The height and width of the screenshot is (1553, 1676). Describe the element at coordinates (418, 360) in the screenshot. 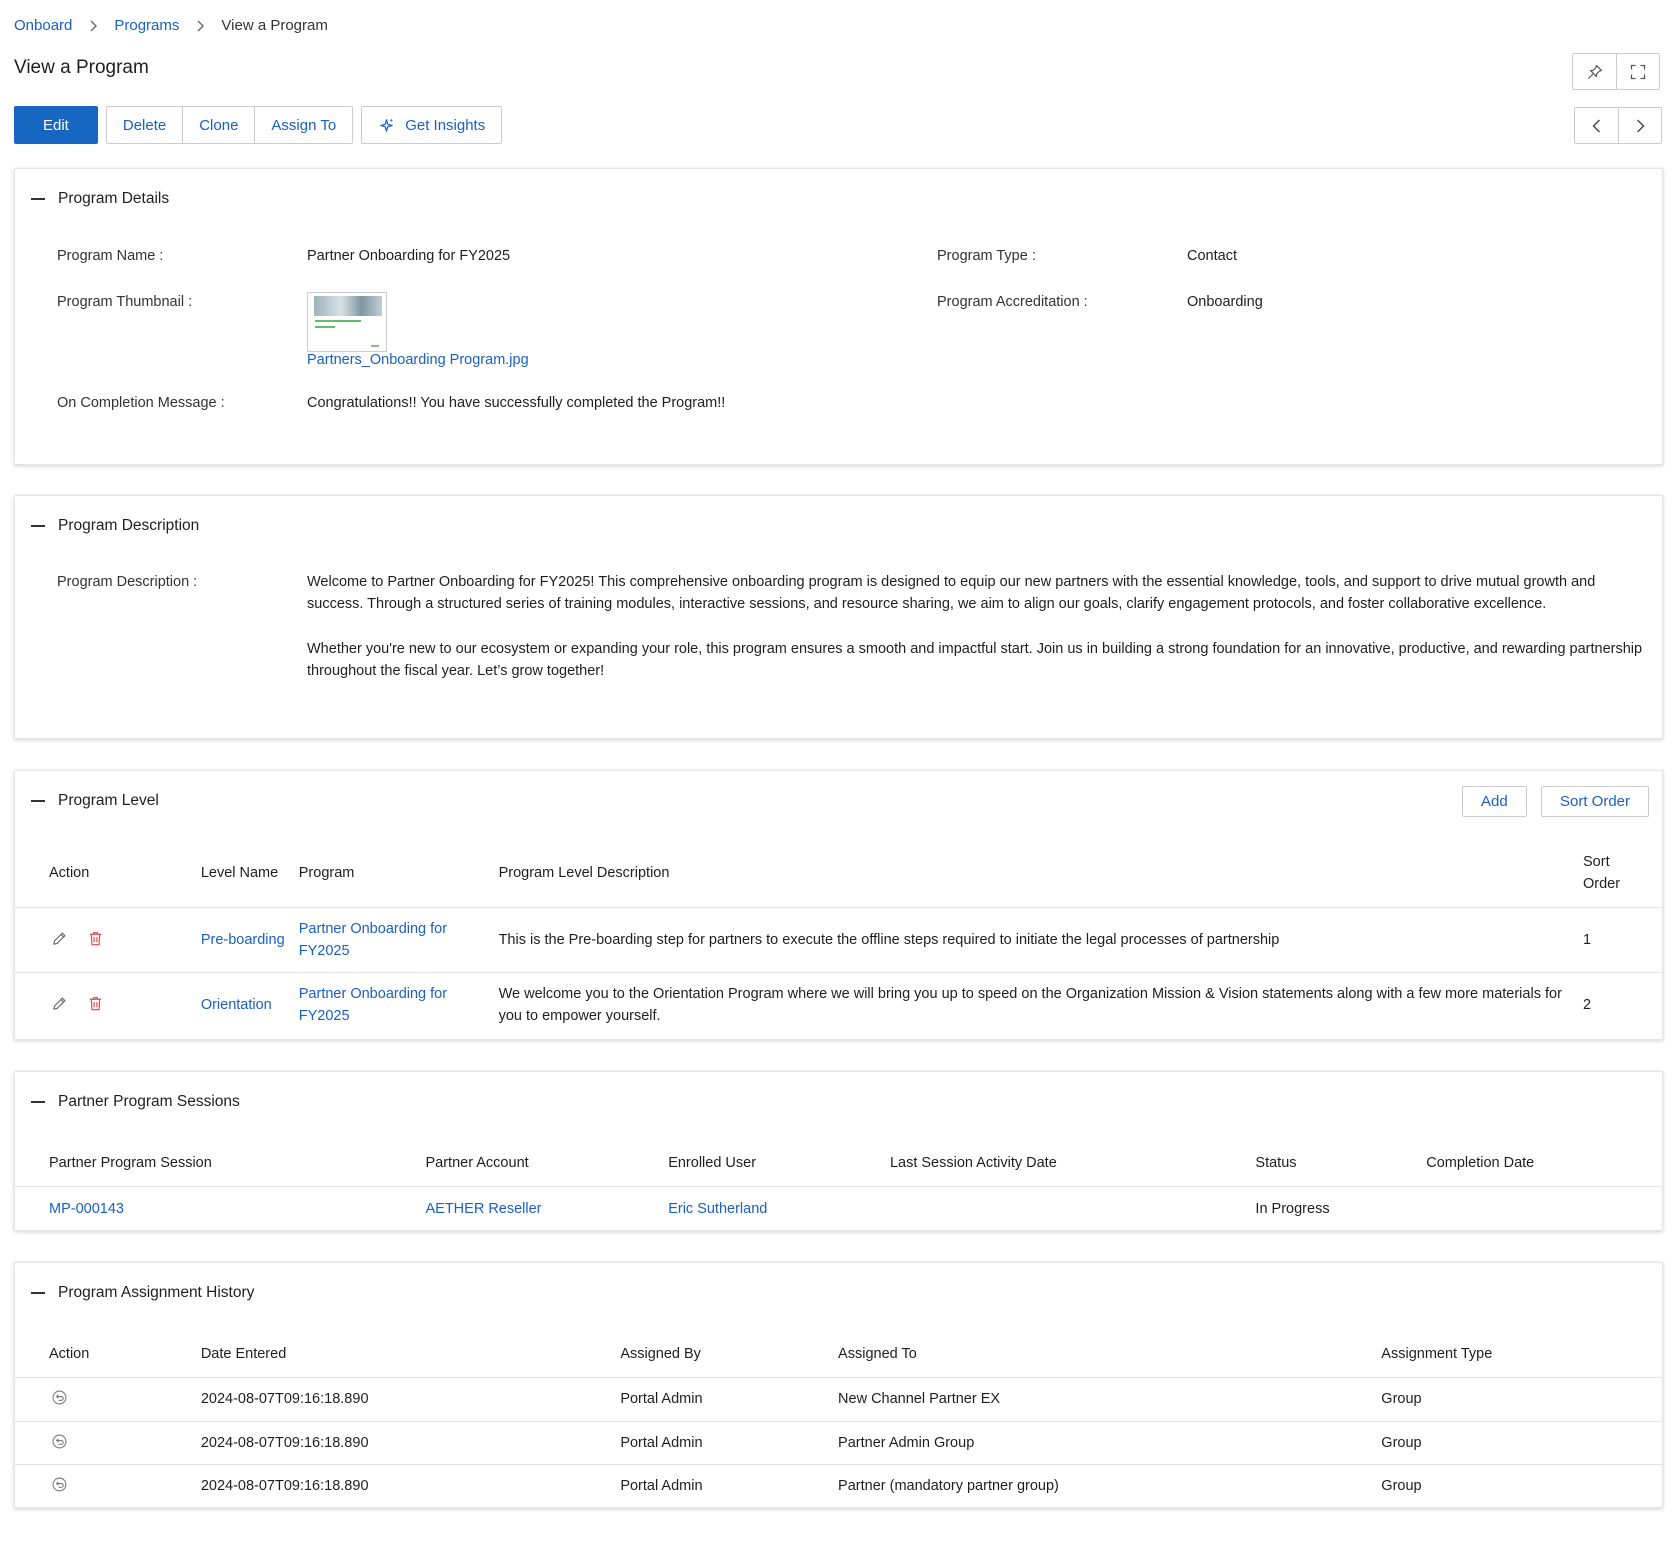

I see `thumbnail-file-link: Partners_Onboarding Program.jpg` at that location.